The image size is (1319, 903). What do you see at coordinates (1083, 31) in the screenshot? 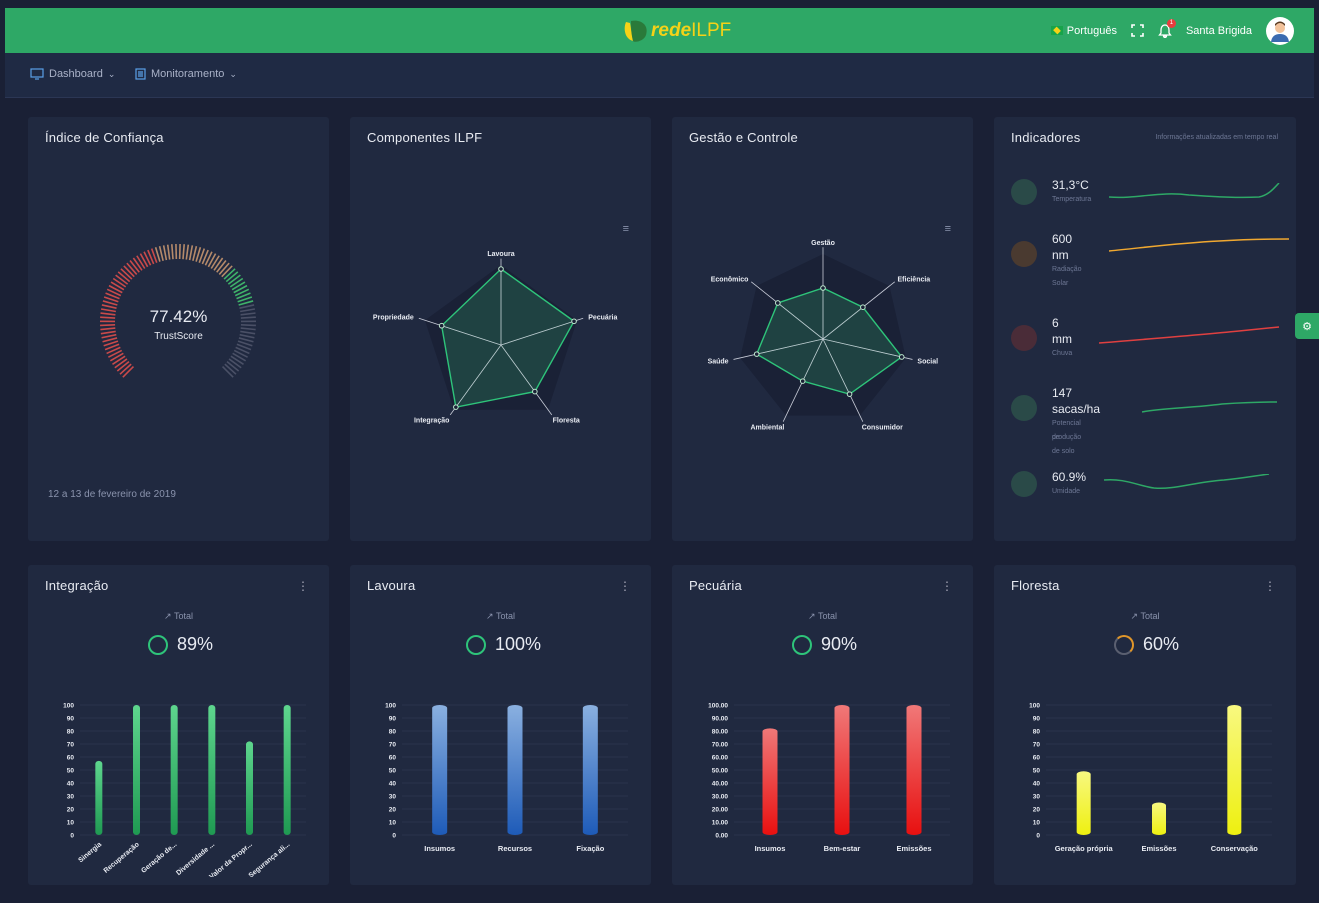
I see `language-selector: Português` at bounding box center [1083, 31].